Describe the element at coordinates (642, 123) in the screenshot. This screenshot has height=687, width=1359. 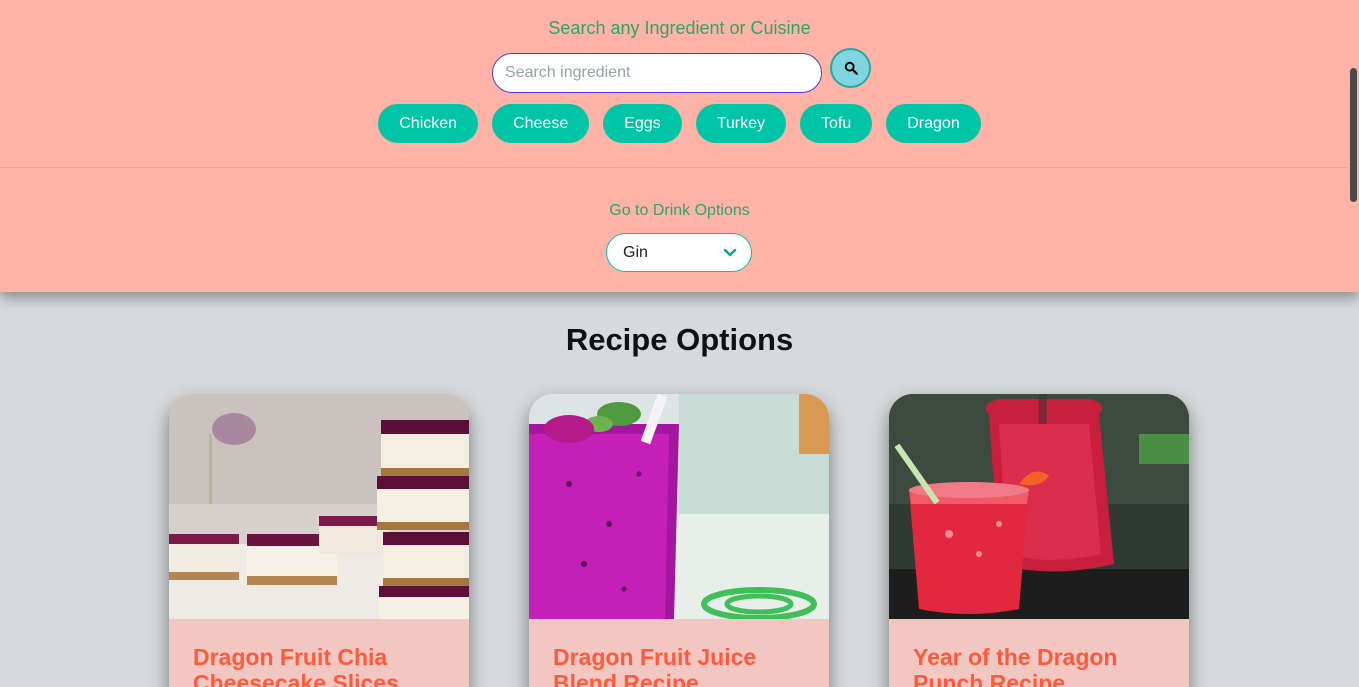
I see `chip-eggs: Eggs` at that location.